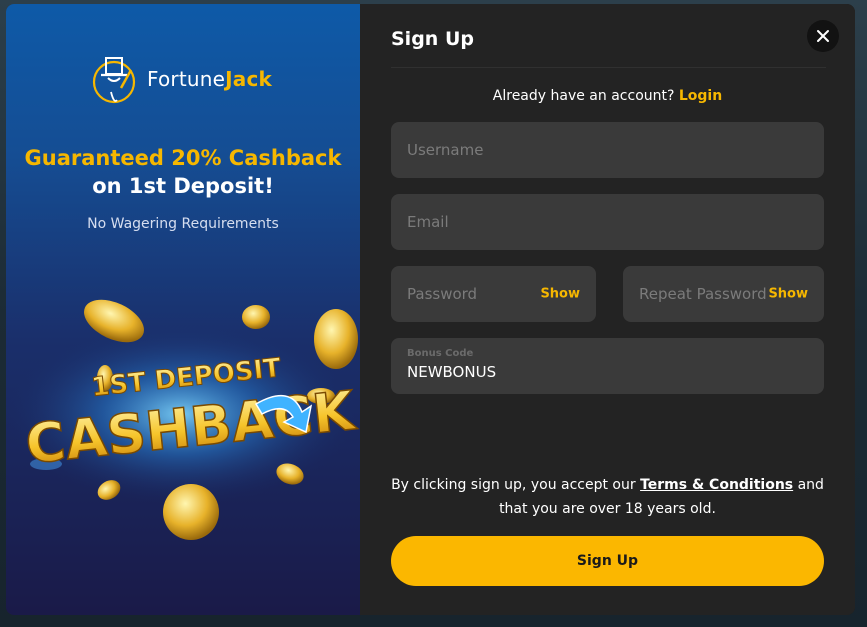  I want to click on bonus-code-label: Bonus Code, so click(440, 353).